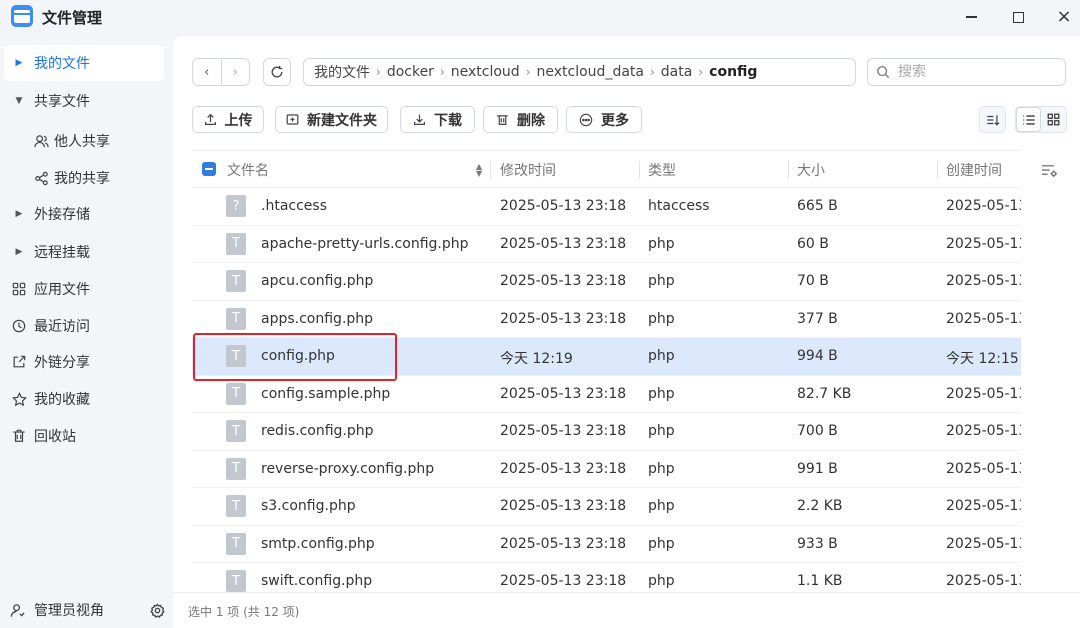 The width and height of the screenshot is (1080, 628). I want to click on maximize-button, so click(1018, 17).